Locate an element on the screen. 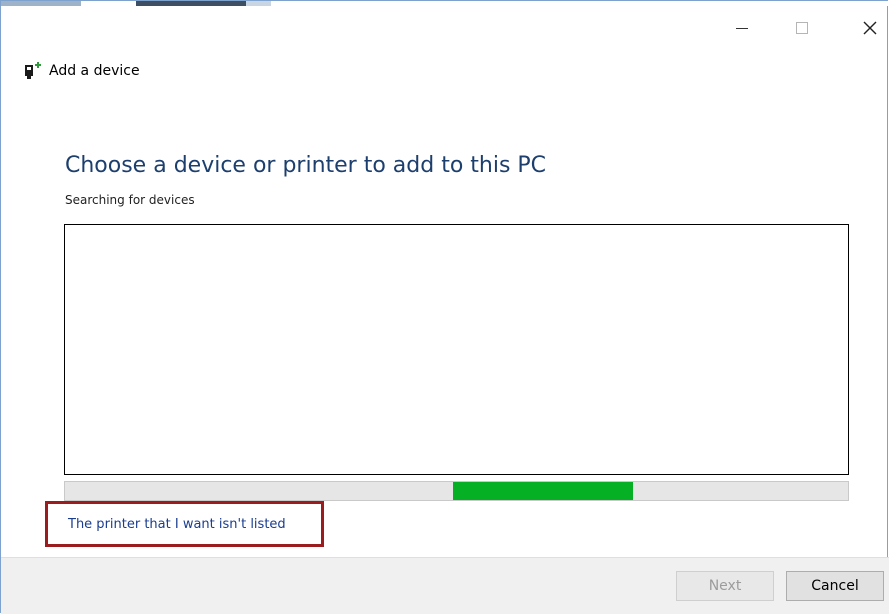 The height and width of the screenshot is (615, 890). minimize-icon is located at coordinates (742, 28).